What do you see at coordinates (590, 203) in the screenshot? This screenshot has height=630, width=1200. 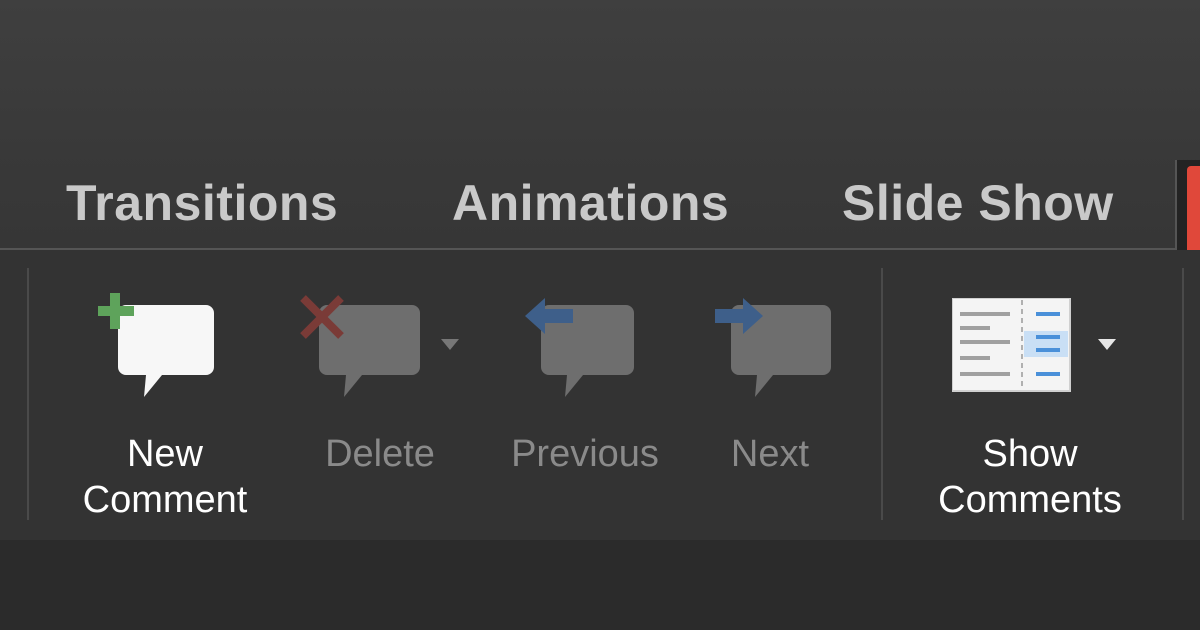 I see `tab-animations: Animations` at bounding box center [590, 203].